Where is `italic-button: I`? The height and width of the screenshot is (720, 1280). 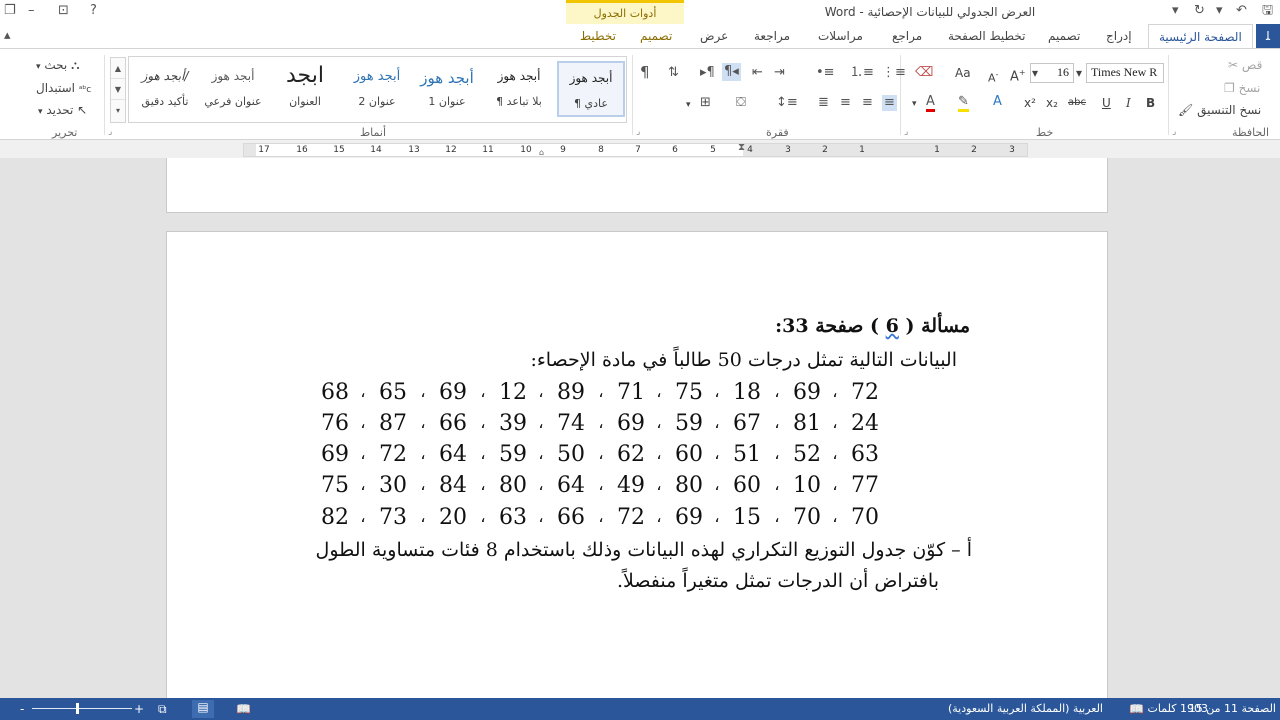
italic-button: I is located at coordinates (1128, 103).